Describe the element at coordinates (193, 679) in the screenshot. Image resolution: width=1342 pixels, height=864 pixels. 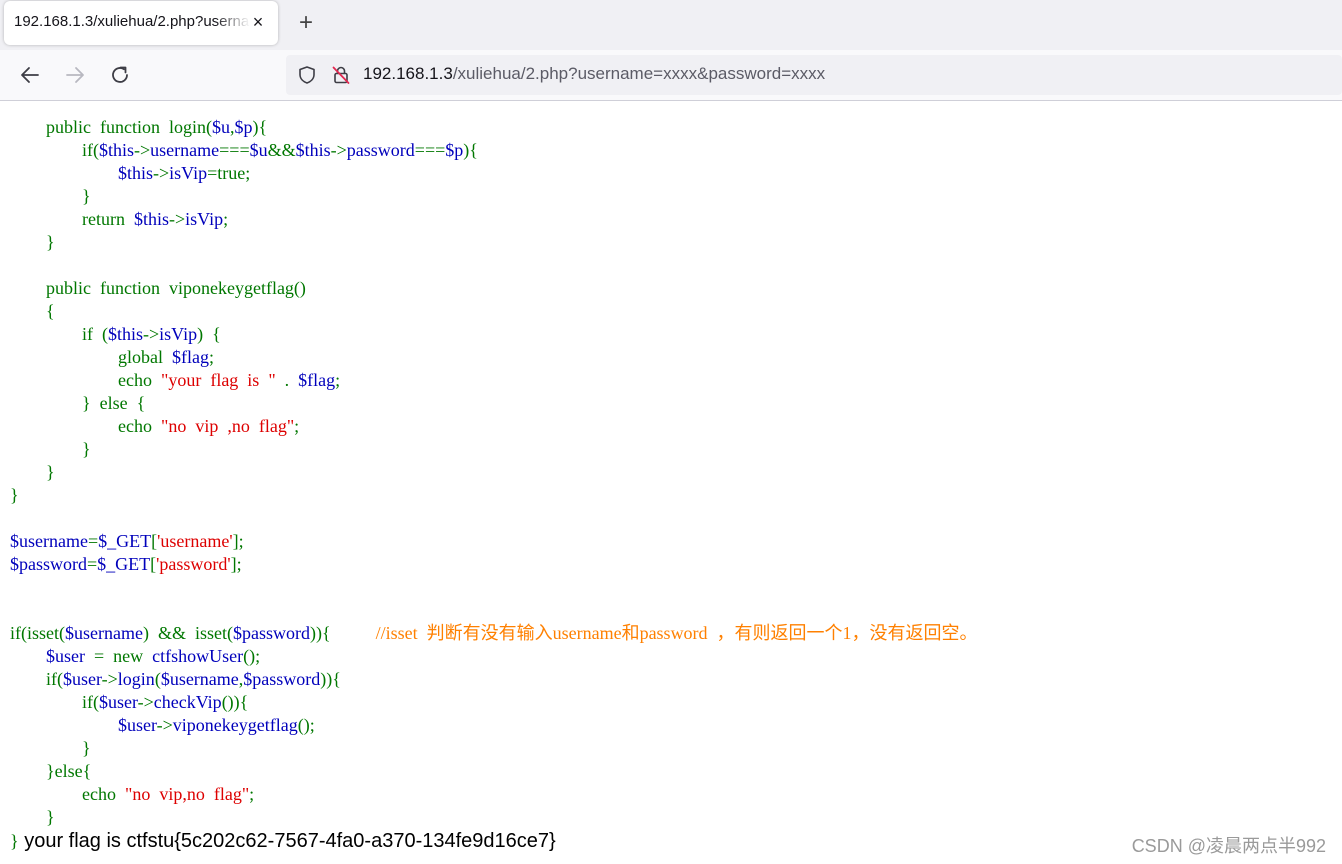
I see `code-line: if($user->login($username,$password)){` at that location.